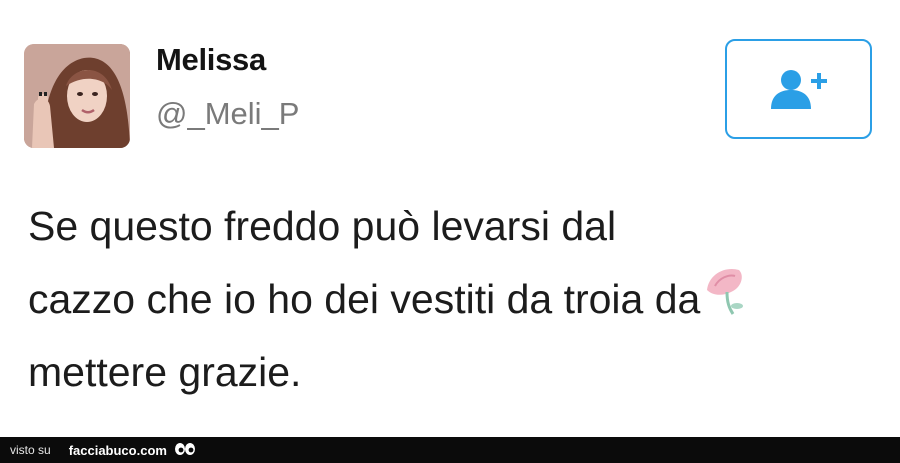  Describe the element at coordinates (450, 450) in the screenshot. I see `watermark-bar: visto su facciabuco.com` at that location.